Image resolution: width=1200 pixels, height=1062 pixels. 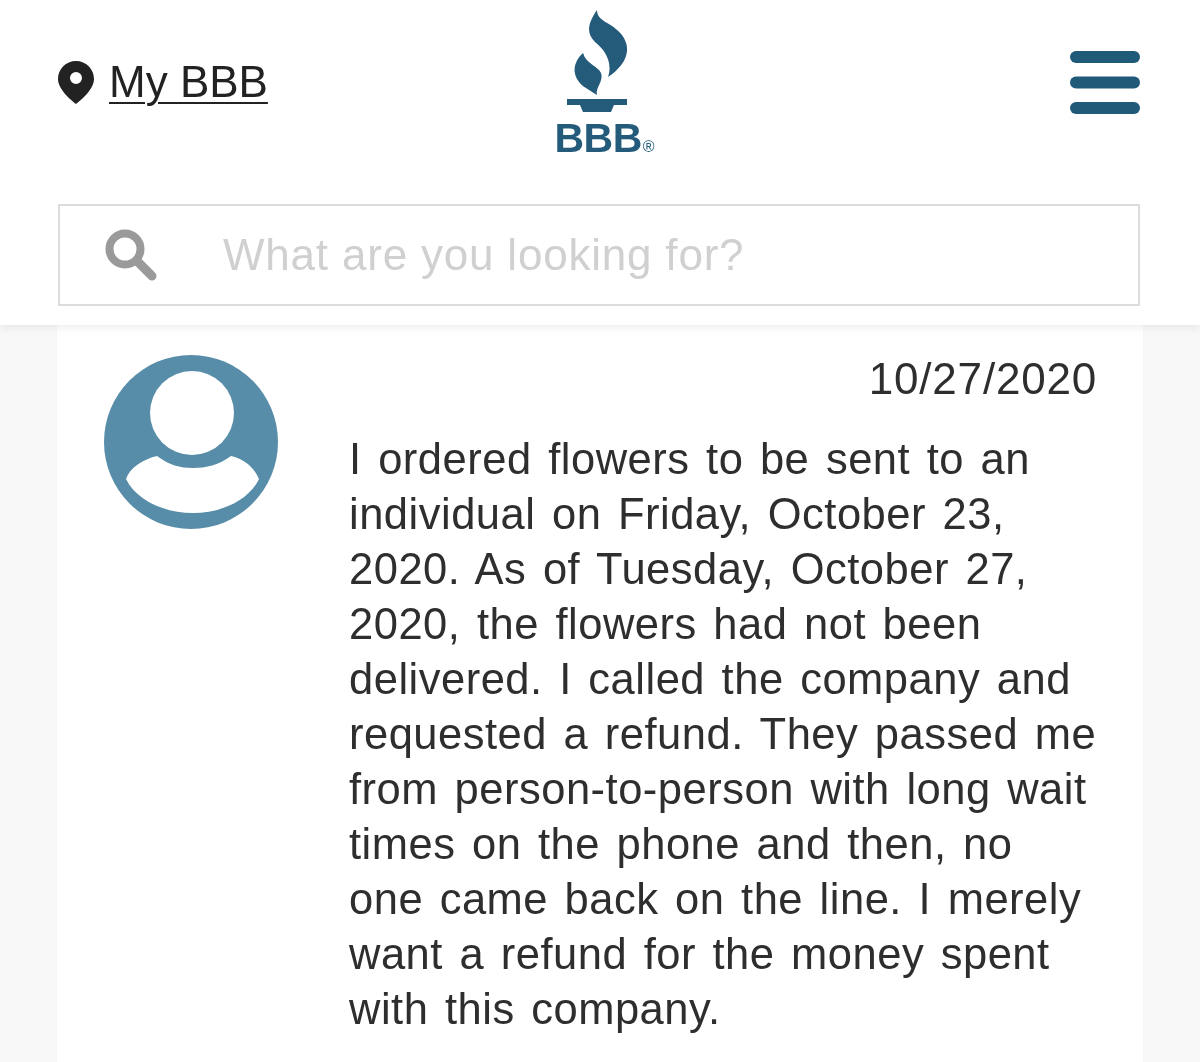 What do you see at coordinates (982, 379) in the screenshot?
I see `review-date: 10/27/2020` at bounding box center [982, 379].